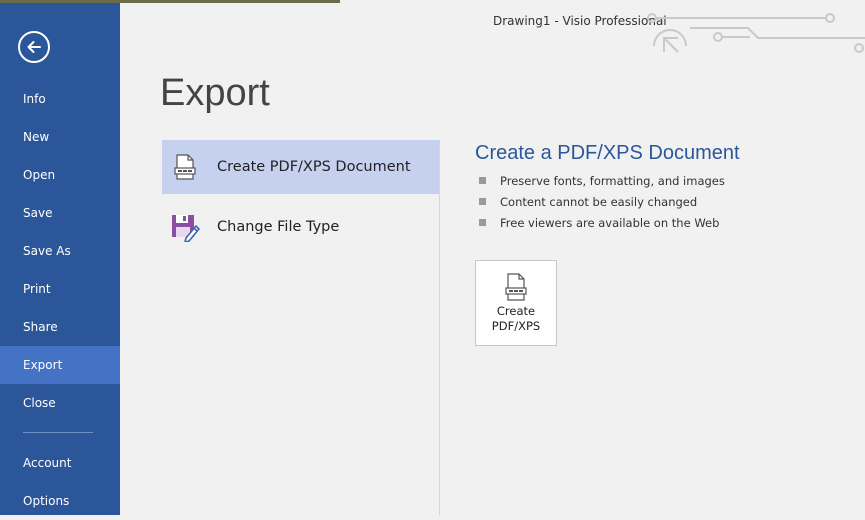 Image resolution: width=865 pixels, height=520 pixels. What do you see at coordinates (516, 303) in the screenshot?
I see `create-pdf-xps-button: Create PDF/XPS` at bounding box center [516, 303].